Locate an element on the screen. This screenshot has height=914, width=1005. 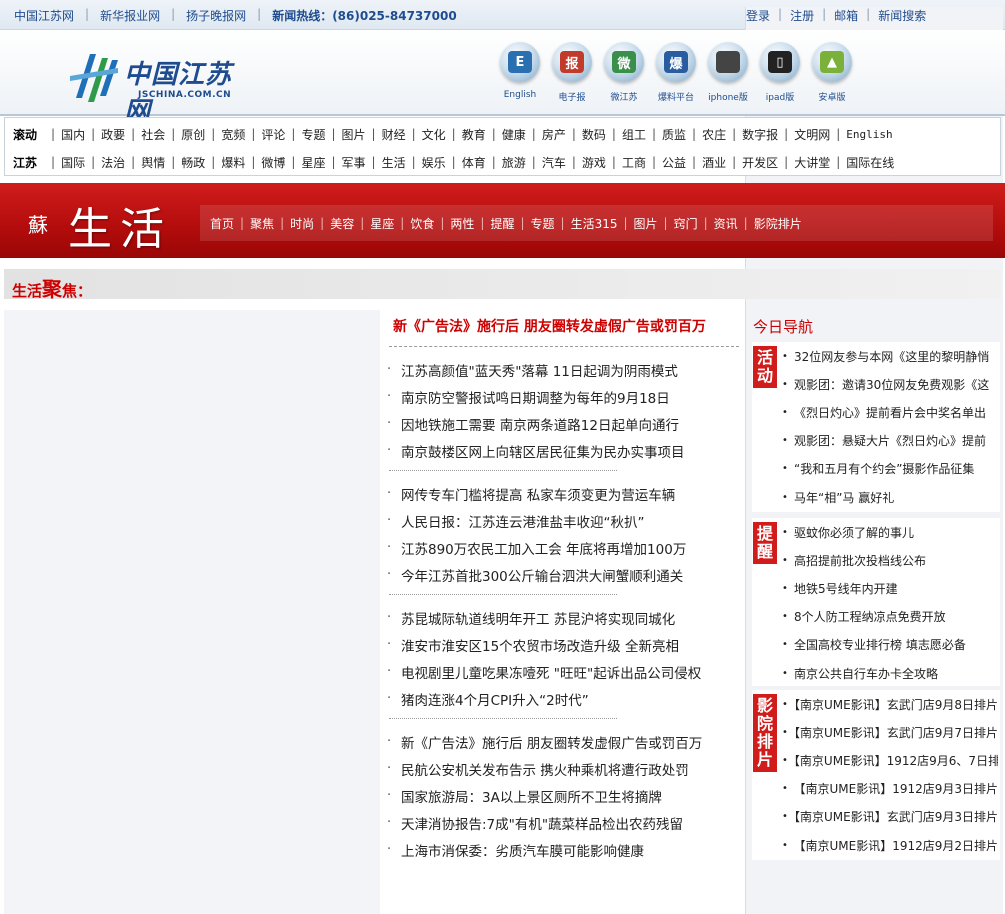
news-item: · 天津消协报告:7成"有机"蔬菜样品检出农药残留 is located at coordinates (567, 822).